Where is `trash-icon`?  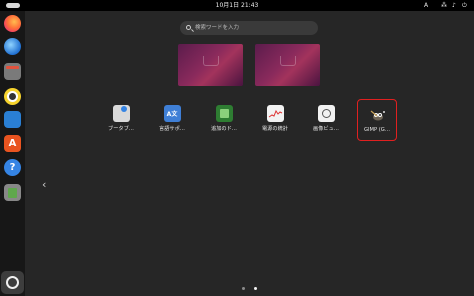
trash-icon is located at coordinates (12, 192).